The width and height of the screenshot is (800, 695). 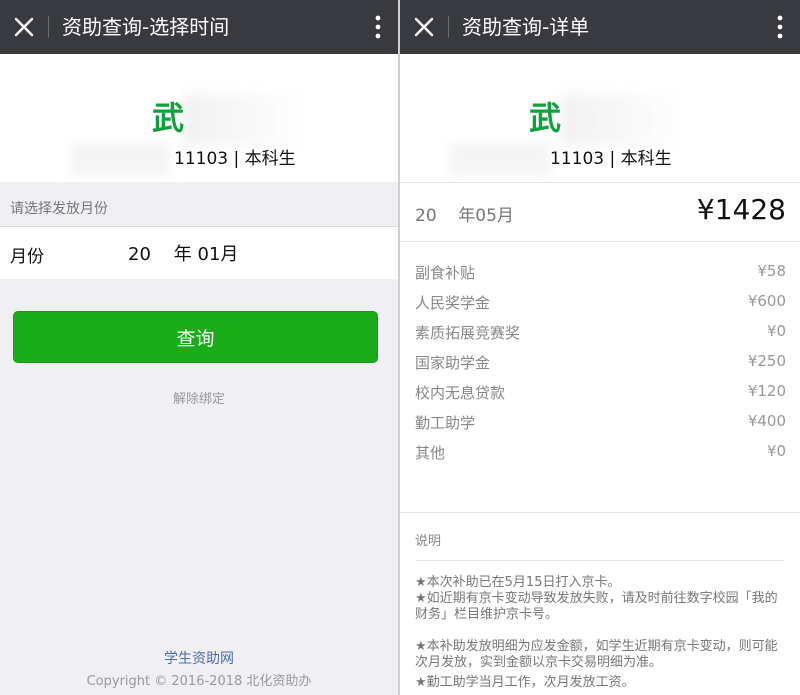 What do you see at coordinates (453, 303) in the screenshot?
I see `item-label: 人民奖学金` at bounding box center [453, 303].